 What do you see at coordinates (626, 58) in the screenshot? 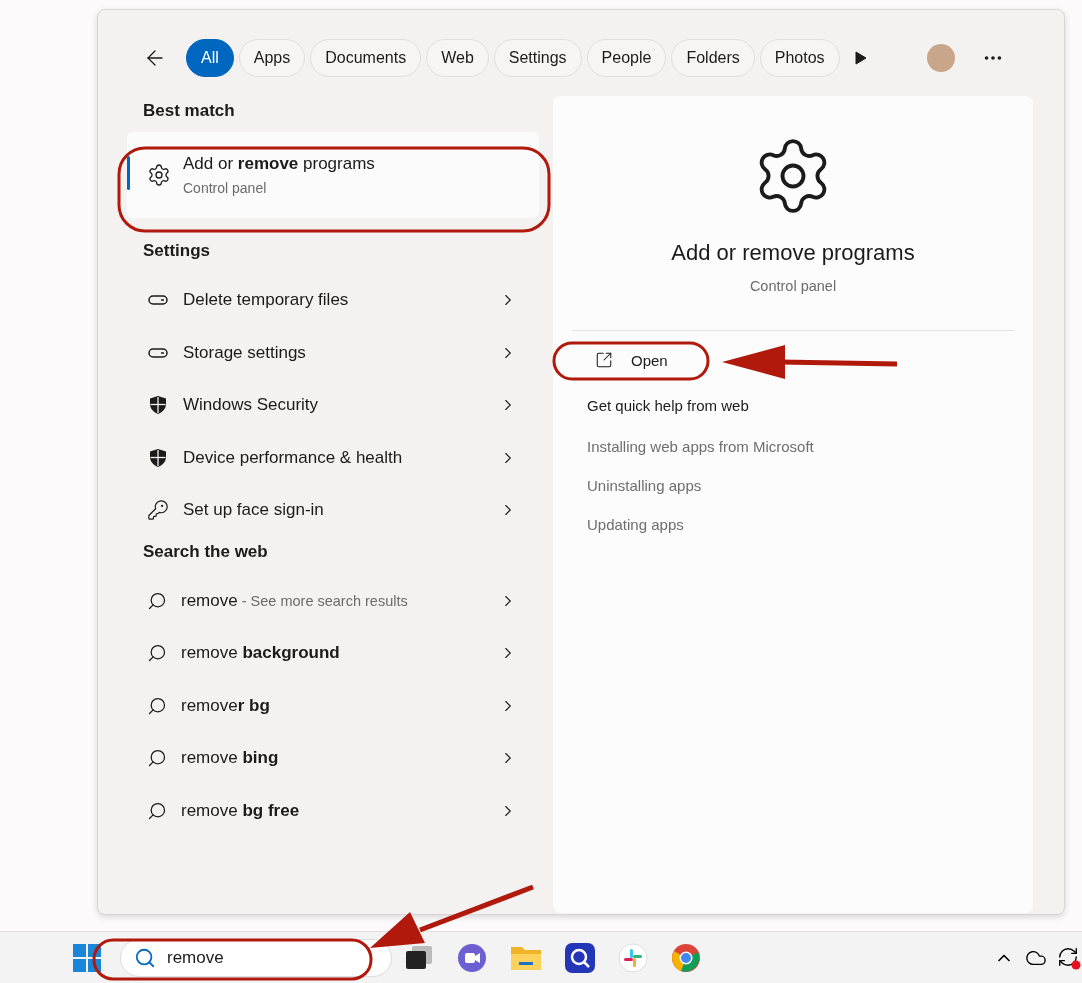
I see `filter-tab: People` at bounding box center [626, 58].